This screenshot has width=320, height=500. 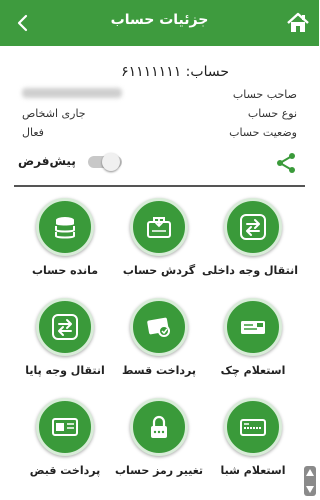 I want to click on service-label: پرداخت قبض, so click(x=65, y=470).